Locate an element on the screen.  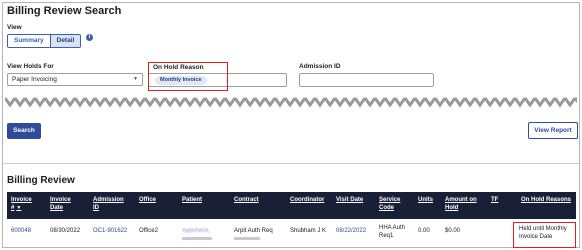
cell-invoice-number: 600048 is located at coordinates (21, 231).